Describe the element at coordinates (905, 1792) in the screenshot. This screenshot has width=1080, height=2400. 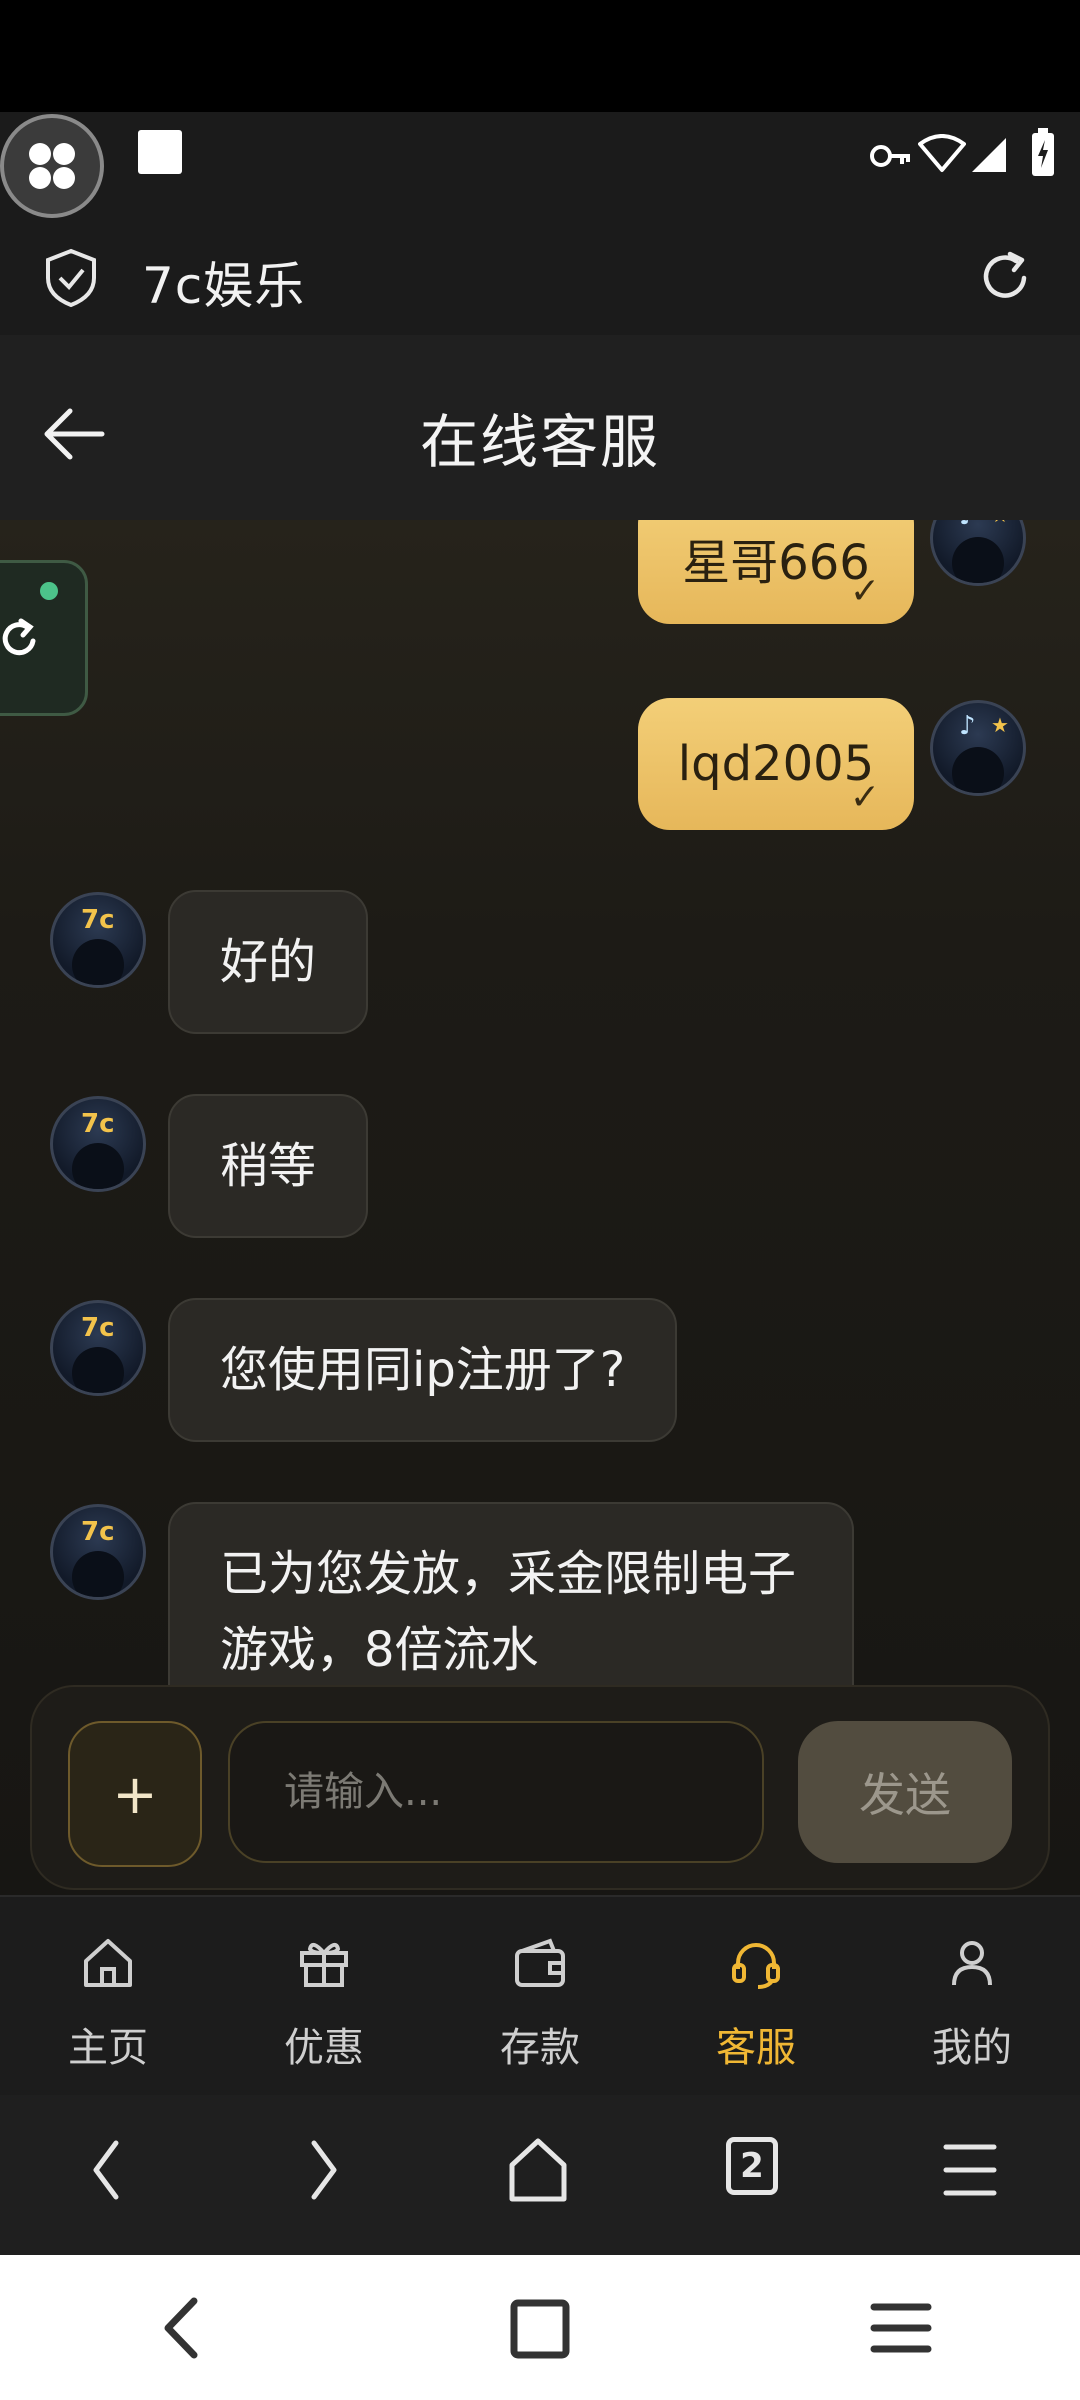
I see `send-button: 发送` at that location.